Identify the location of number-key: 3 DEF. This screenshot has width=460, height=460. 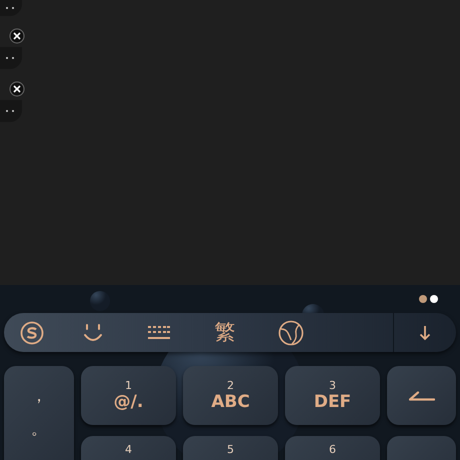
(332, 395).